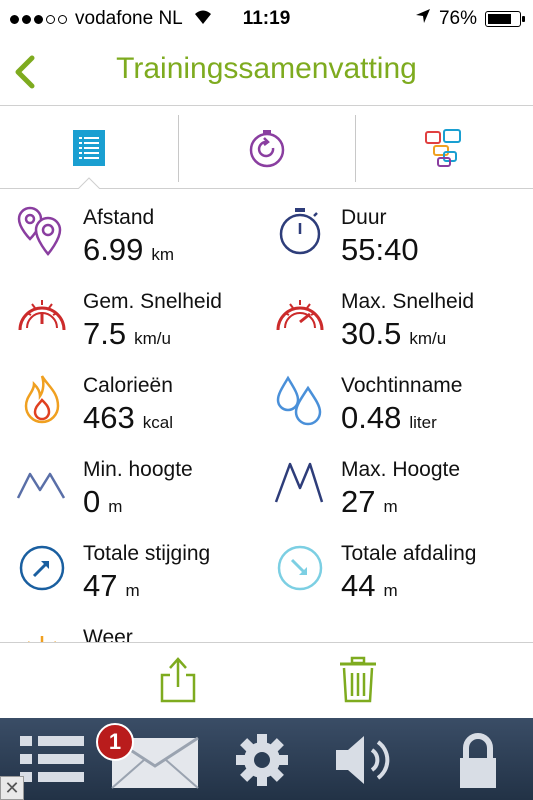 This screenshot has width=533, height=800. What do you see at coordinates (299, 400) in the screenshot?
I see `water-drops-icon` at bounding box center [299, 400].